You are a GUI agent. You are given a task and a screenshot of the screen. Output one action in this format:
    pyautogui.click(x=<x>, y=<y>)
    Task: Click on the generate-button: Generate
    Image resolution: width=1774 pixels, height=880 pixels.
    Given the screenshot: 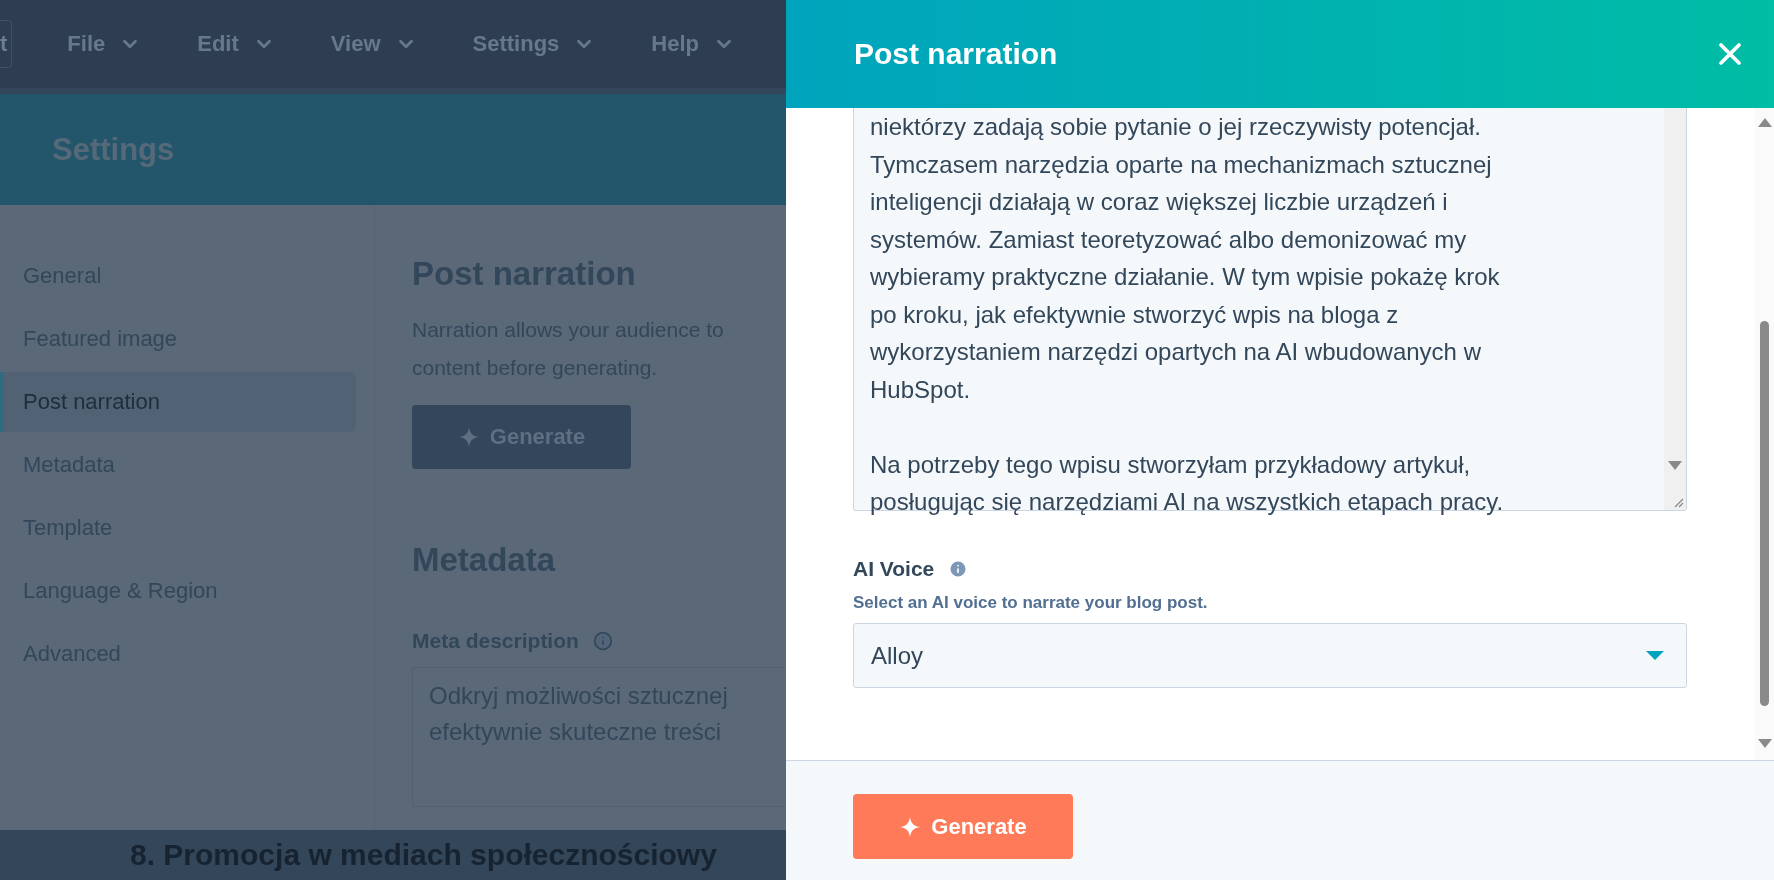 What is the action you would take?
    pyautogui.click(x=963, y=826)
    